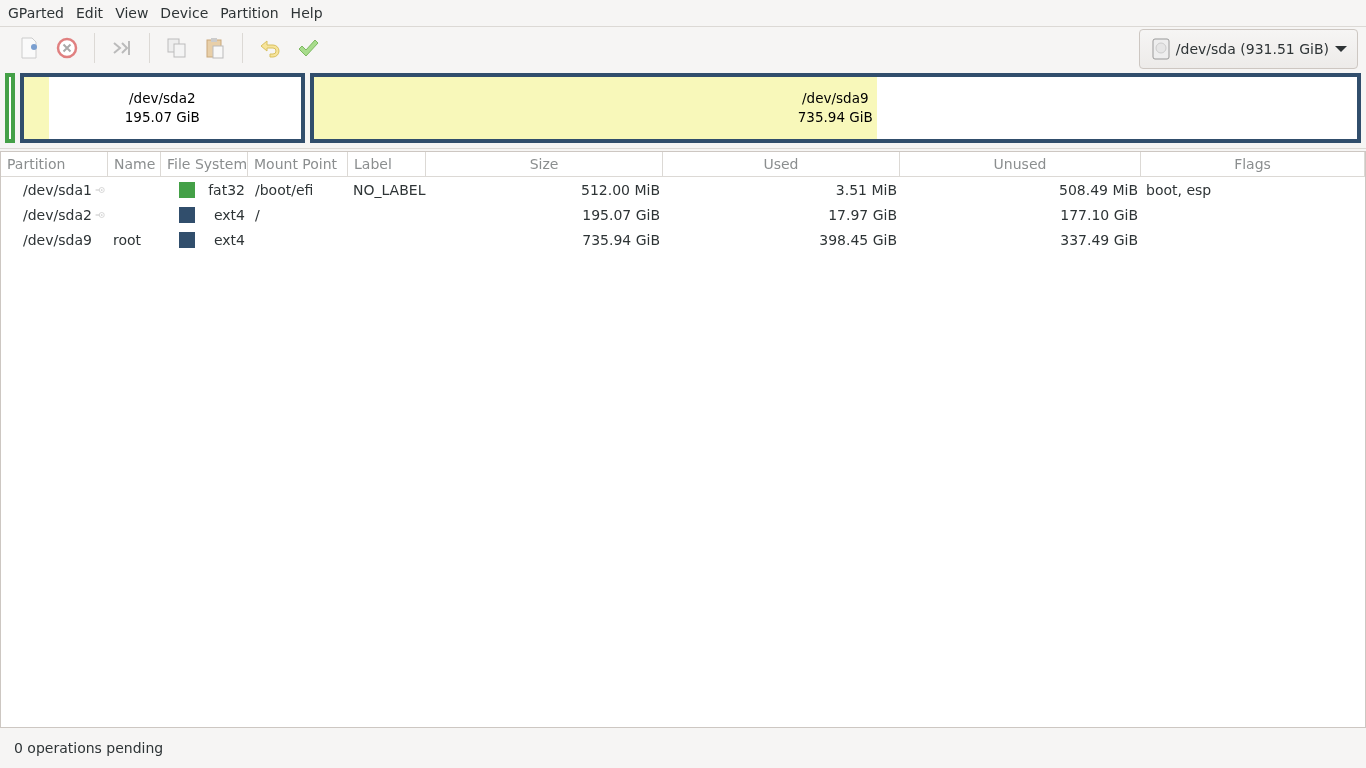 The height and width of the screenshot is (768, 1366). Describe the element at coordinates (57, 239) in the screenshot. I see `table-cell: /dev/sda9` at that location.